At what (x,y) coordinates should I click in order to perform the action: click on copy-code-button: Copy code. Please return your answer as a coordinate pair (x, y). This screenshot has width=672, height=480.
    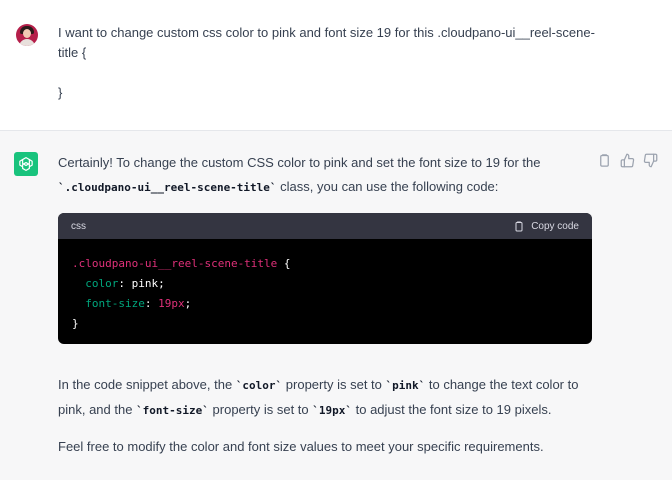
    Looking at the image, I should click on (546, 226).